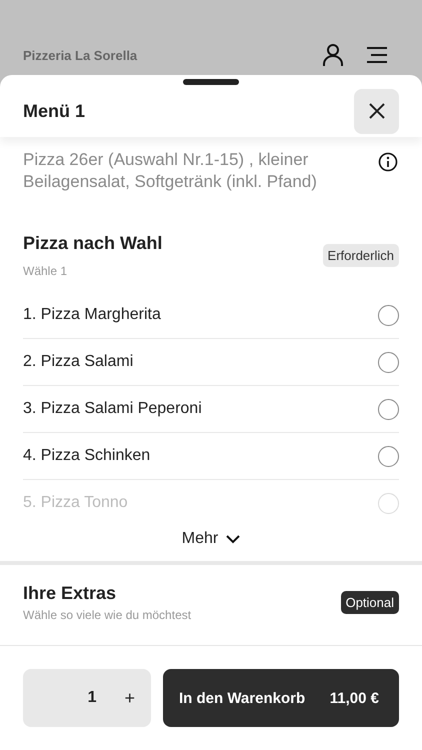 The height and width of the screenshot is (750, 422). What do you see at coordinates (70, 593) in the screenshot?
I see `group-title: Ihre Extras` at bounding box center [70, 593].